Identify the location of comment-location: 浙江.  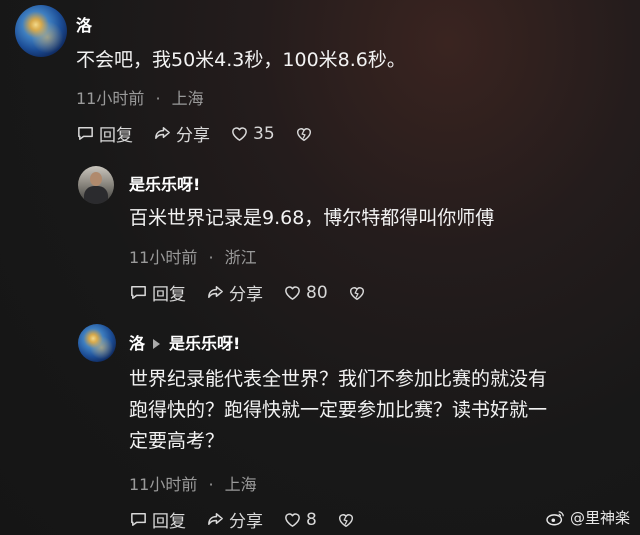
(240, 257).